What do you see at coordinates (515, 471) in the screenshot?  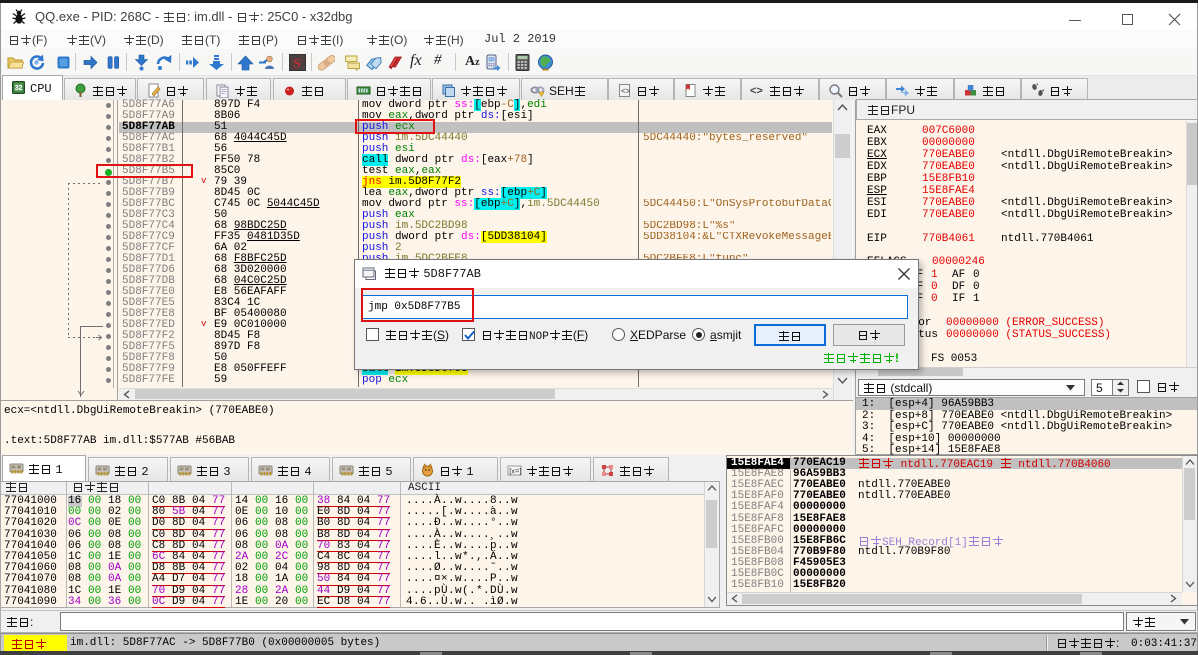 I see `svg-text: [x=]` at bounding box center [515, 471].